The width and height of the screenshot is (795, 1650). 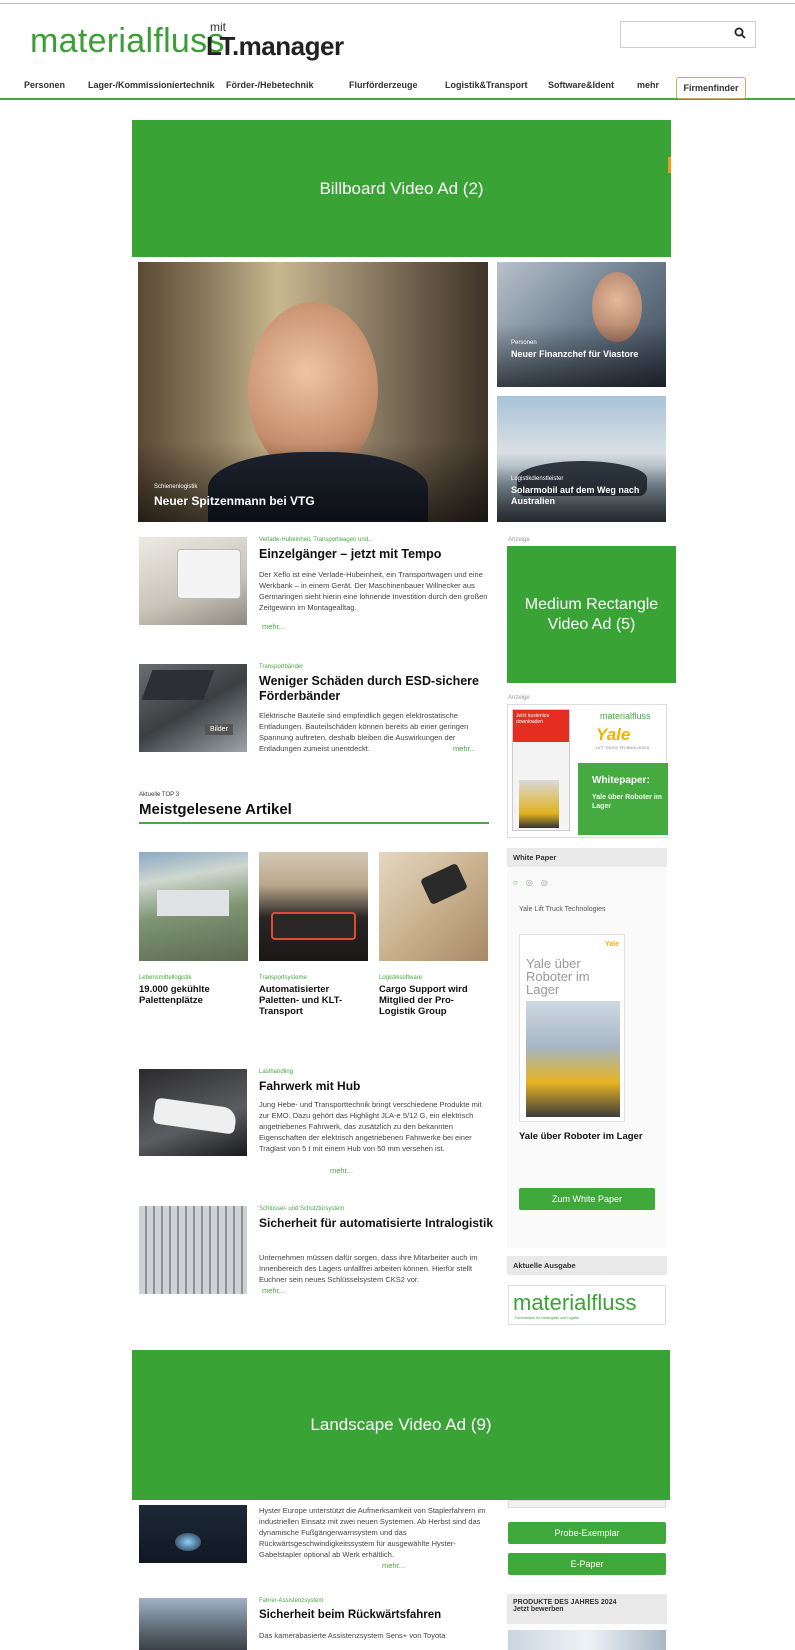 What do you see at coordinates (565, 1602) in the screenshot?
I see `produkte-title: PRODUKTE DES JAHRES 2024` at bounding box center [565, 1602].